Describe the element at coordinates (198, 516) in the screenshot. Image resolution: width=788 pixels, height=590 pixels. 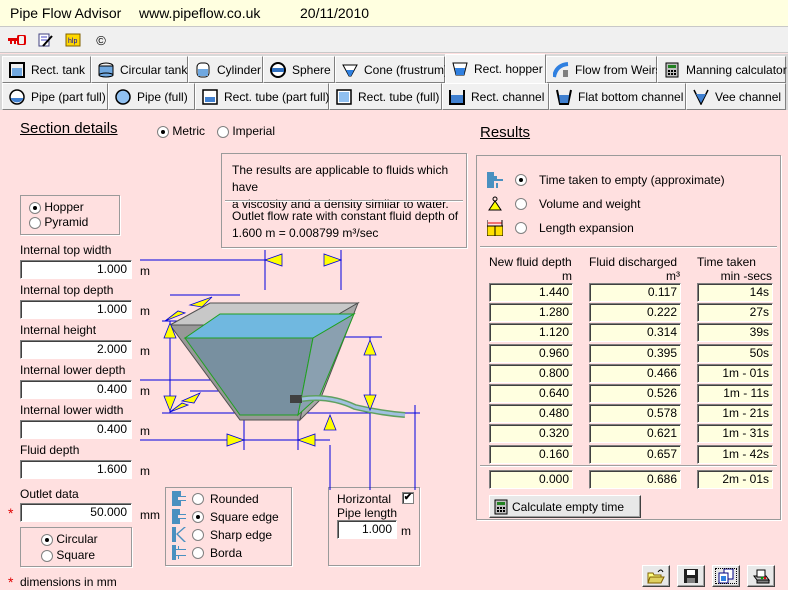
I see `square-edge-radio-button` at that location.